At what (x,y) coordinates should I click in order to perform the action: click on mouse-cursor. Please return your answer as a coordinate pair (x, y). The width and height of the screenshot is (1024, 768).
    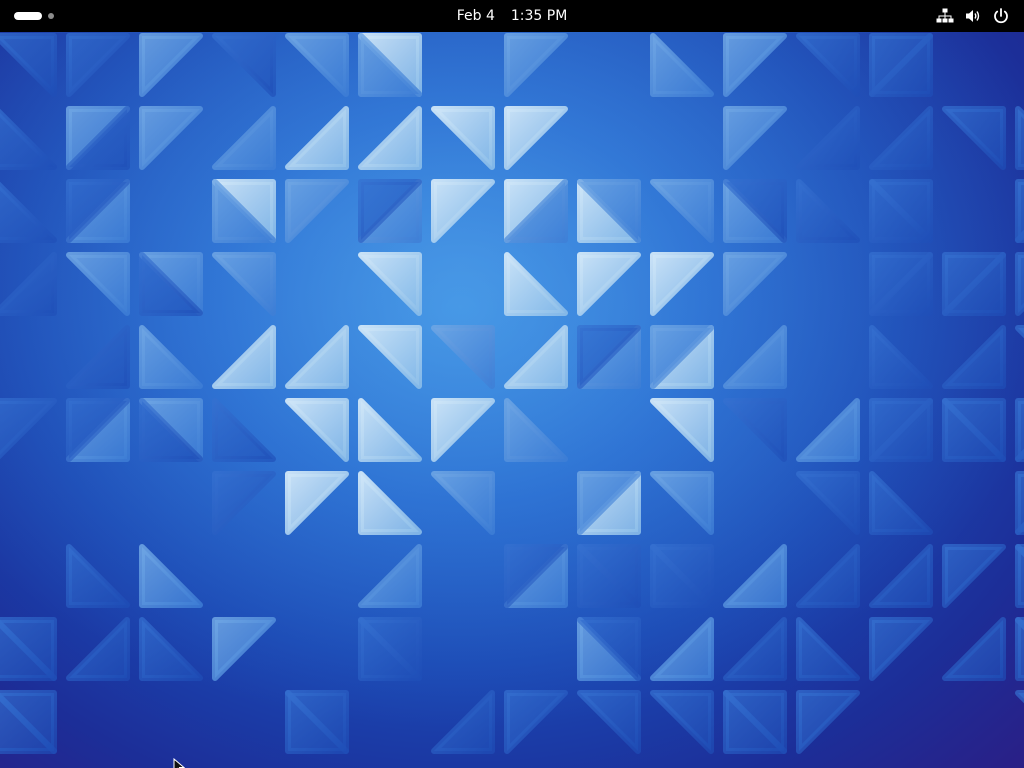
    Looking at the image, I should click on (179, 763).